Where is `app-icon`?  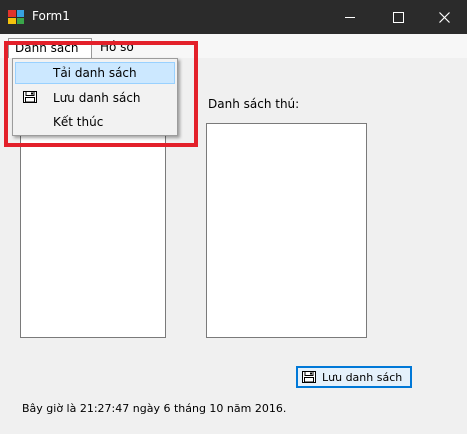
app-icon is located at coordinates (16, 17).